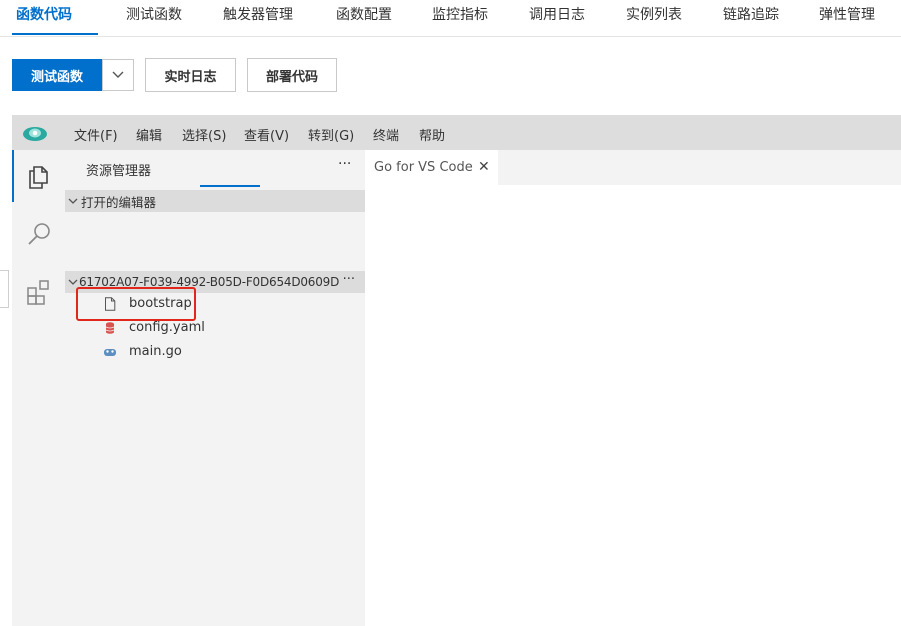  I want to click on menu-terminal: 终端, so click(386, 134).